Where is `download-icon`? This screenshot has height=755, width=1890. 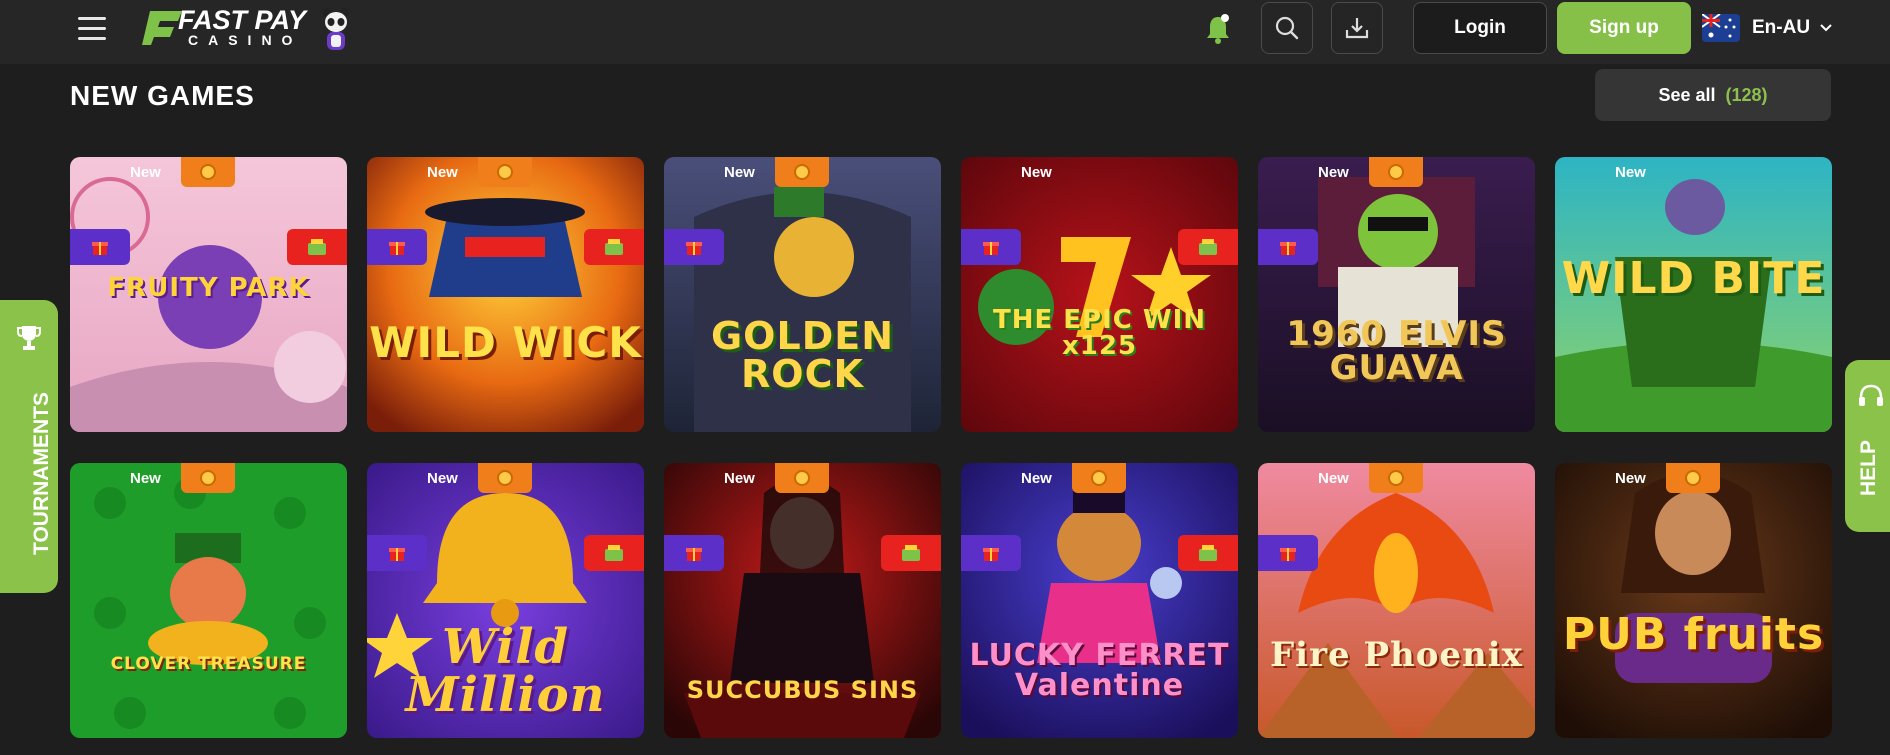
download-icon is located at coordinates (1357, 28).